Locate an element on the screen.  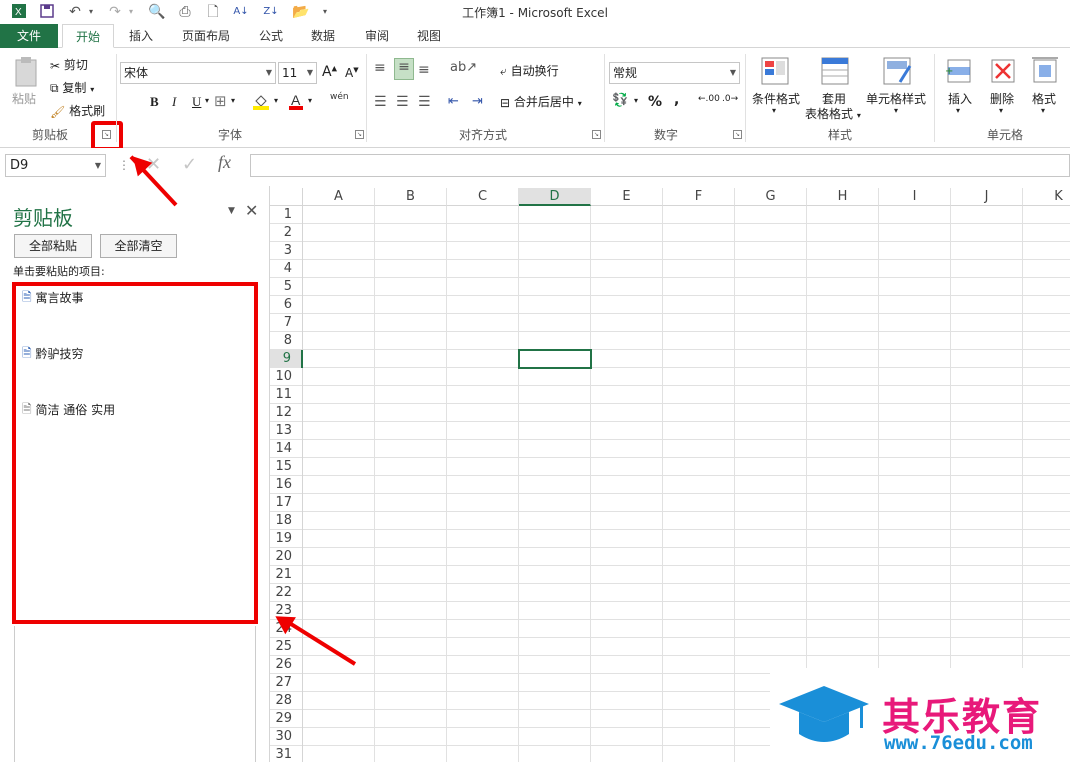
fill-color-dropdown-icon: ▾ is located at coordinates (276, 100).